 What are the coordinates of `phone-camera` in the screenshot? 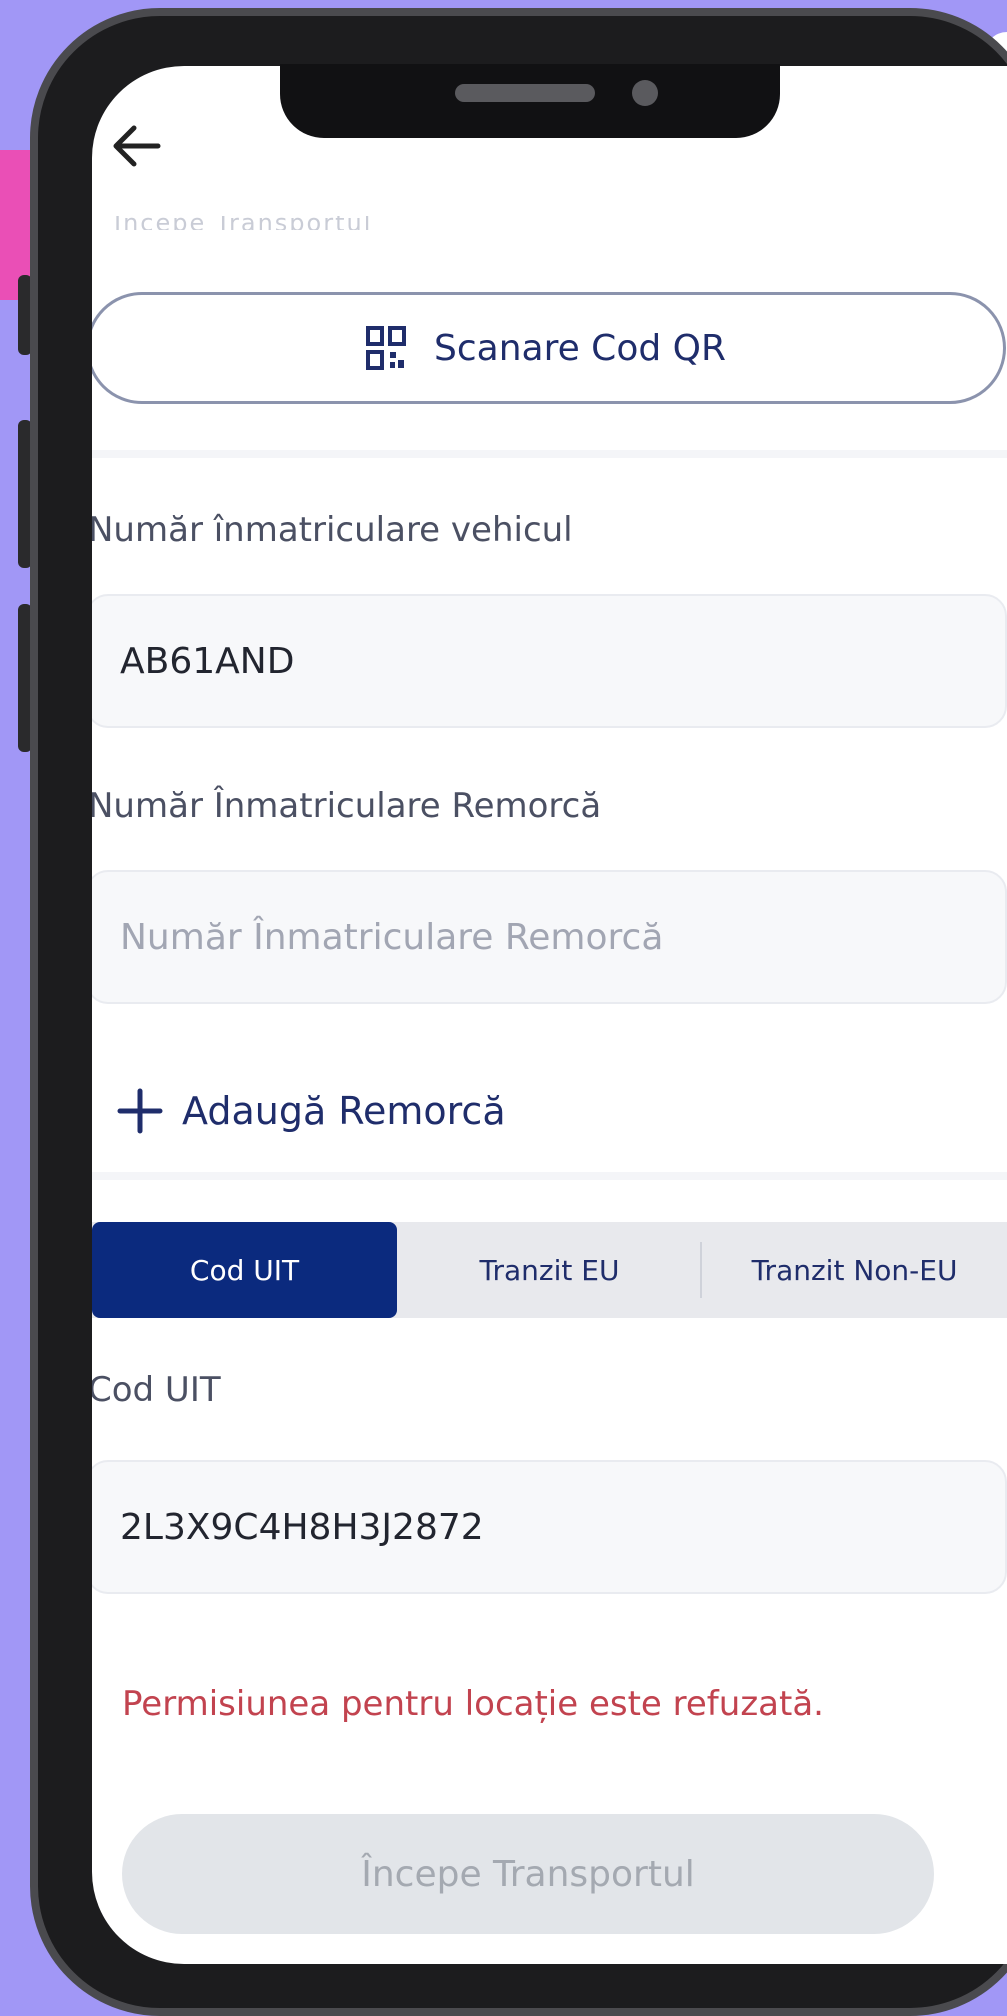 It's located at (645, 93).